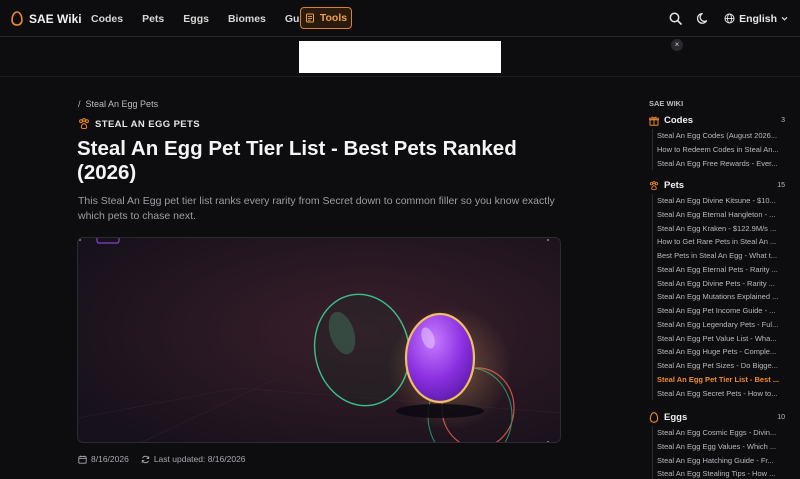 Image resolution: width=800 pixels, height=479 pixels. Describe the element at coordinates (717, 185) in the screenshot. I see `sidebar-section-header: Pets 15` at that location.